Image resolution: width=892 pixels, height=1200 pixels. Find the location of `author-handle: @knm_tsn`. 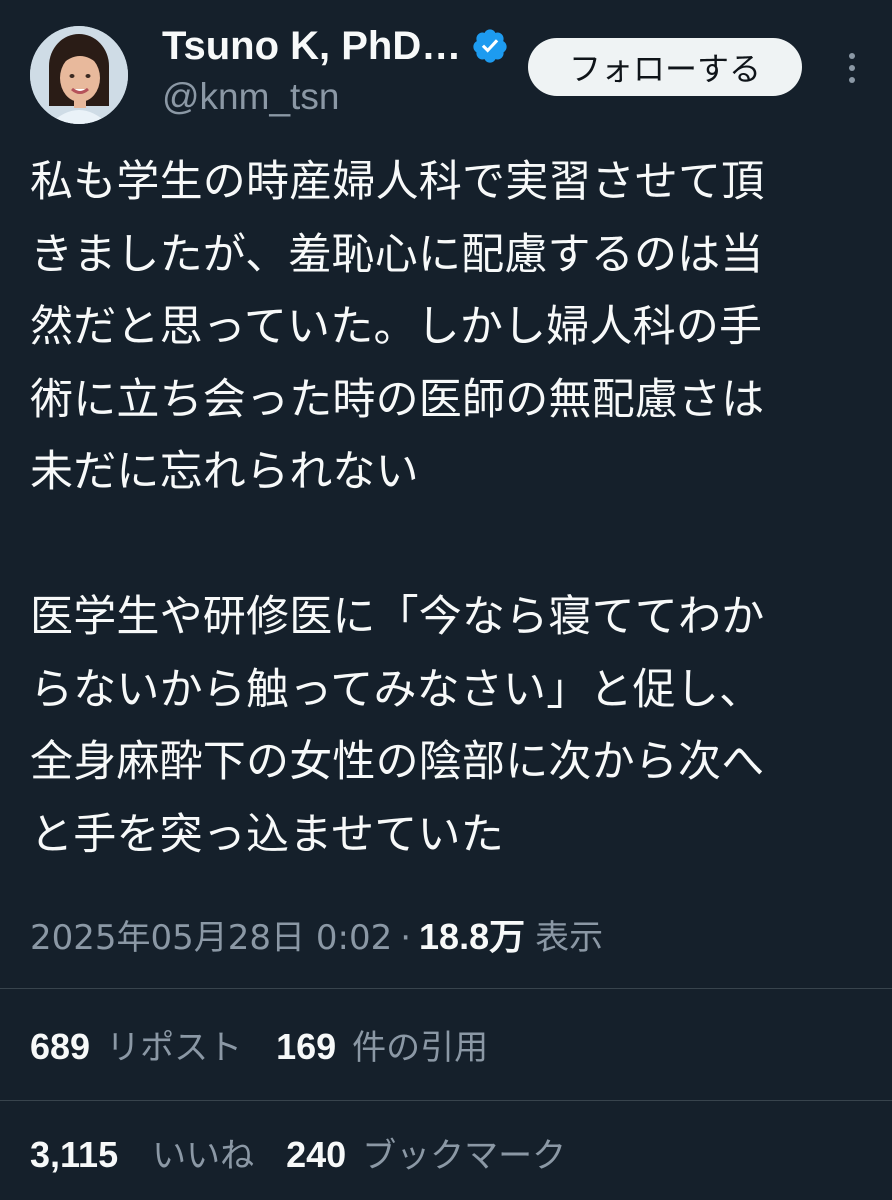

author-handle: @knm_tsn is located at coordinates (250, 97).